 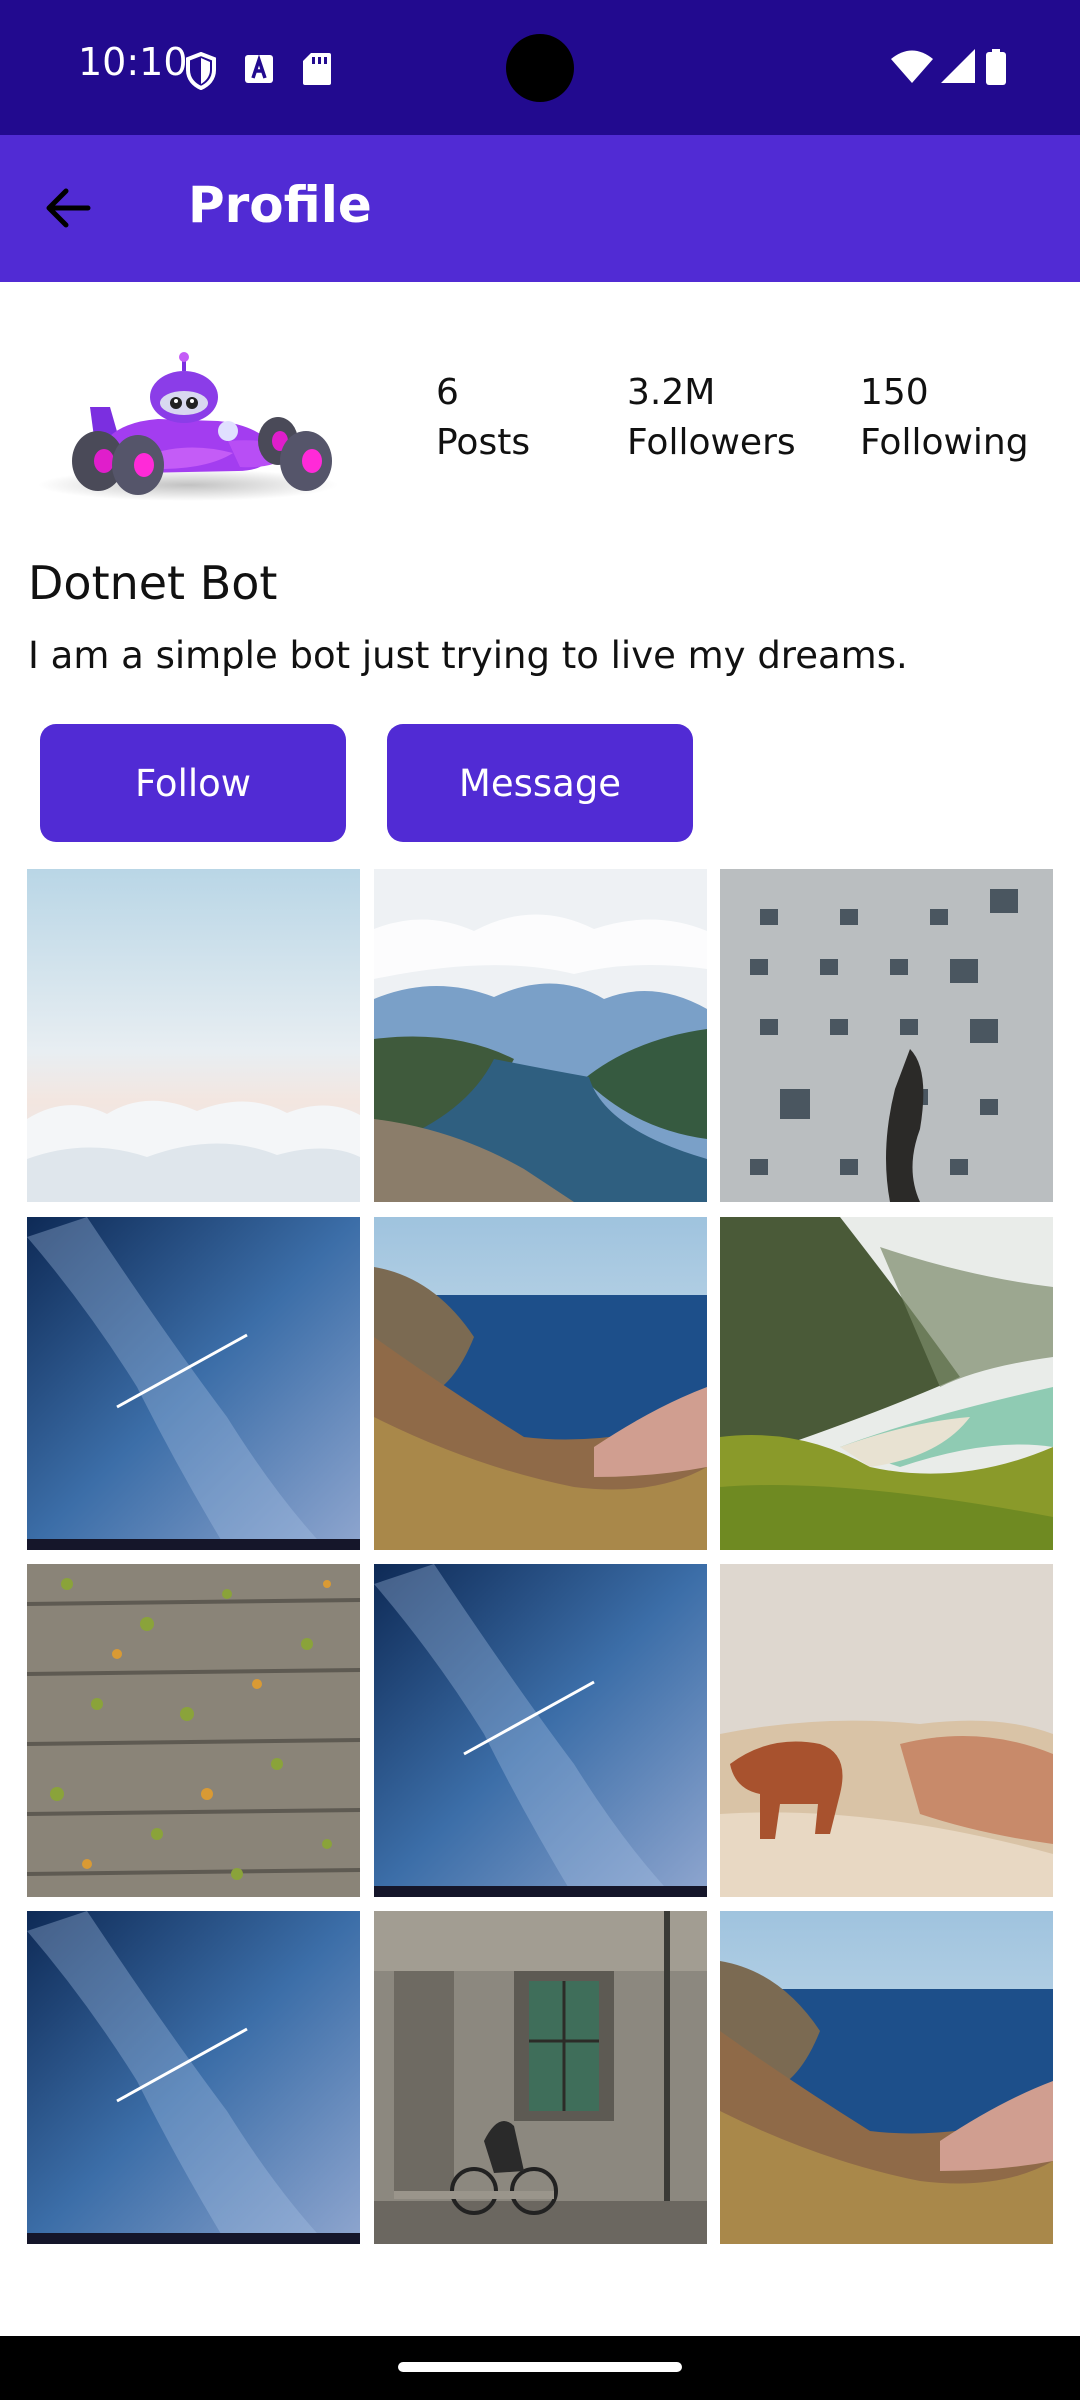 What do you see at coordinates (886, 1035) in the screenshot?
I see `photo-old-building` at bounding box center [886, 1035].